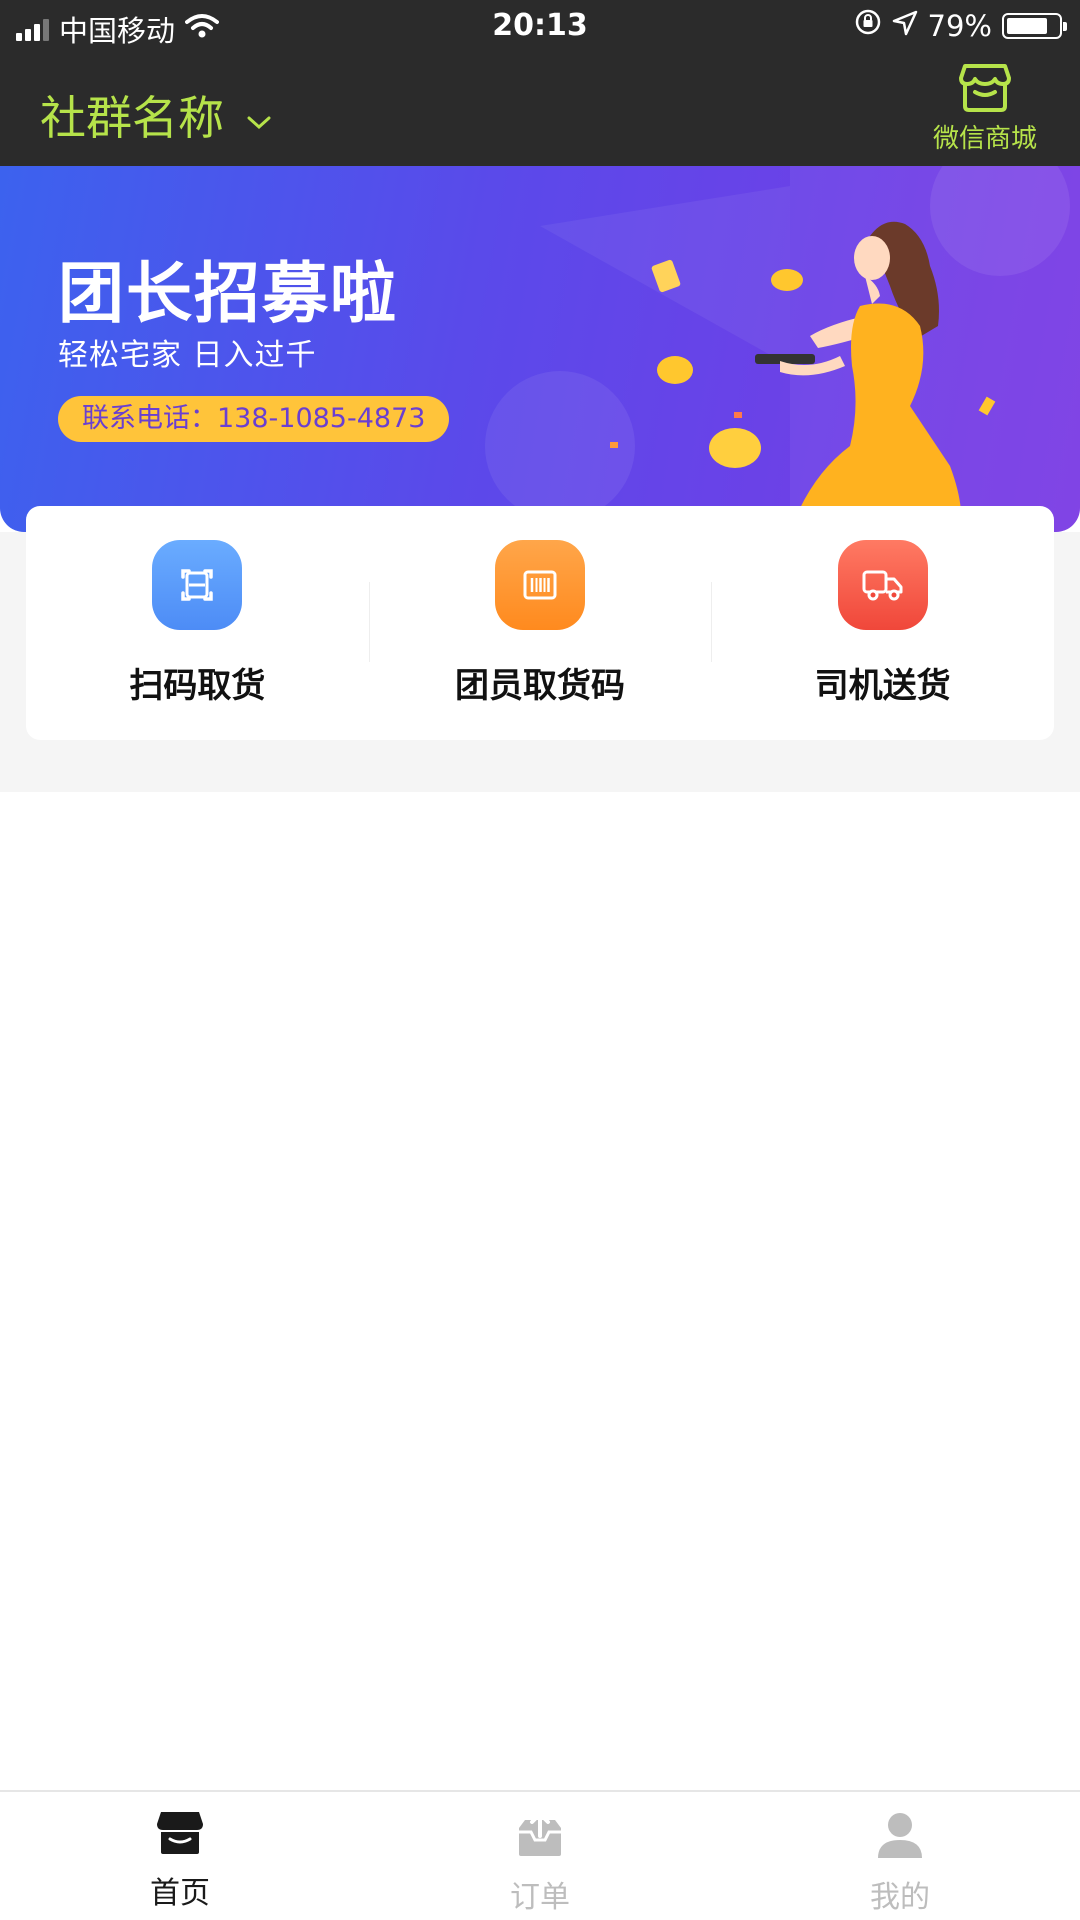 The height and width of the screenshot is (1920, 1080). I want to click on shop-icon, so click(985, 88).